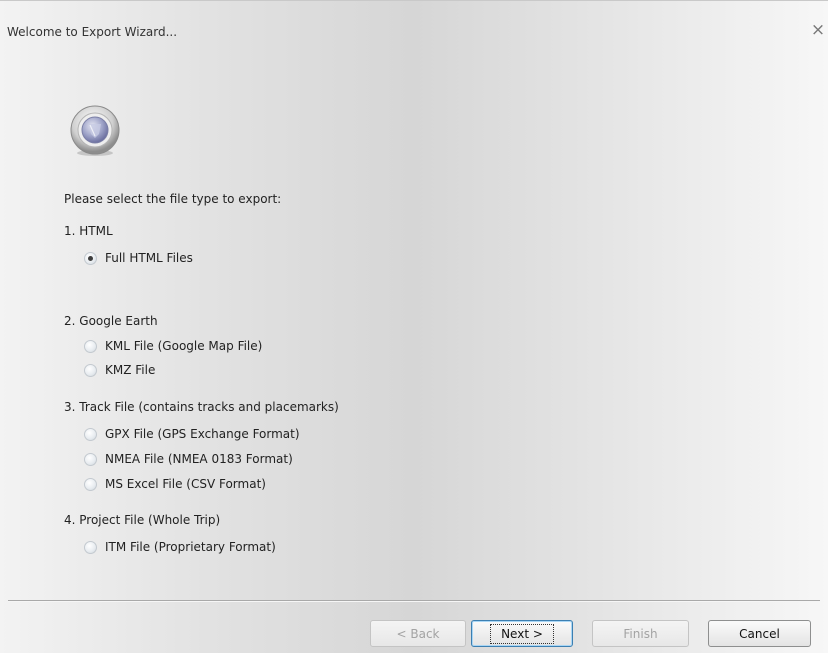 The width and height of the screenshot is (828, 653). Describe the element at coordinates (202, 434) in the screenshot. I see `radio-label: GPX File (GPS Exchange Format)` at that location.